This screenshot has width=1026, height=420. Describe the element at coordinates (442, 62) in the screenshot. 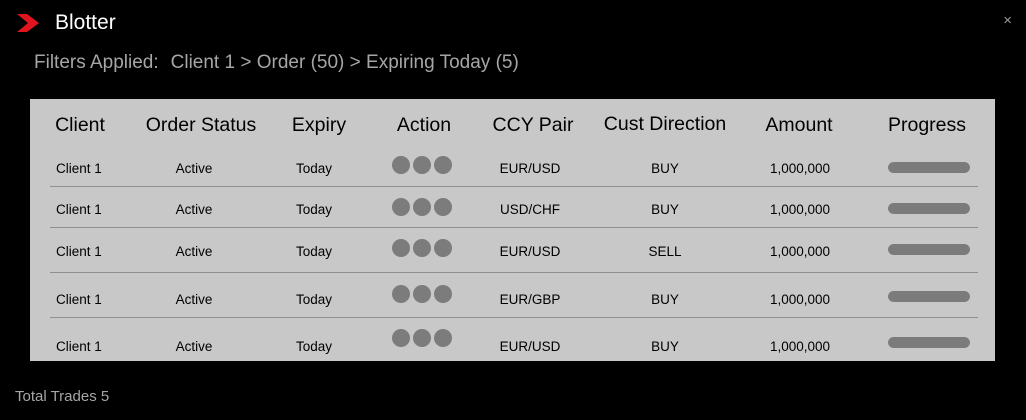

I see `filter-crumb-expiry: Expiring Today (5)` at that location.